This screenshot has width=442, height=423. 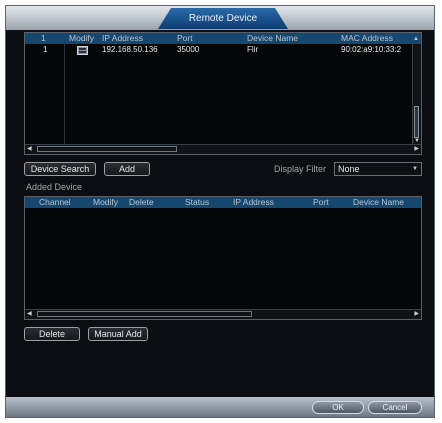 I want to click on display-filter-label: Display Filter, so click(x=300, y=169).